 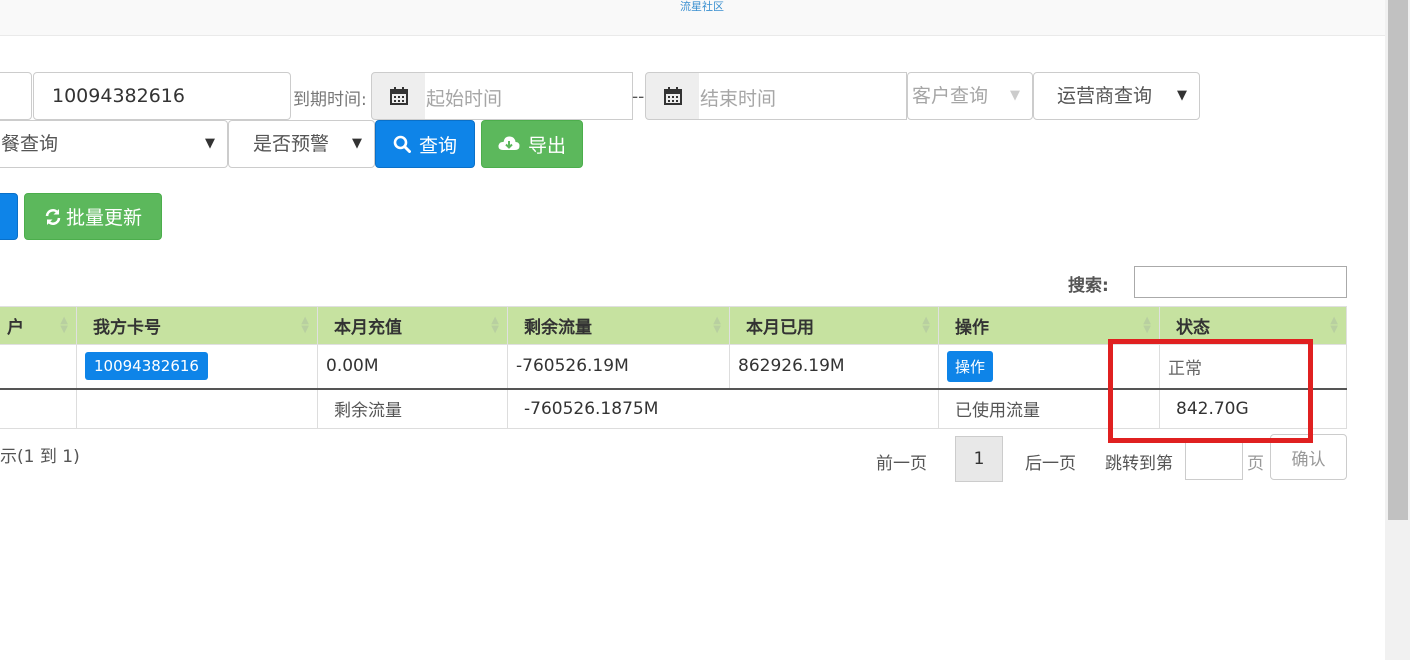 I want to click on start-time-placeholder: 起始时间, so click(x=464, y=99).